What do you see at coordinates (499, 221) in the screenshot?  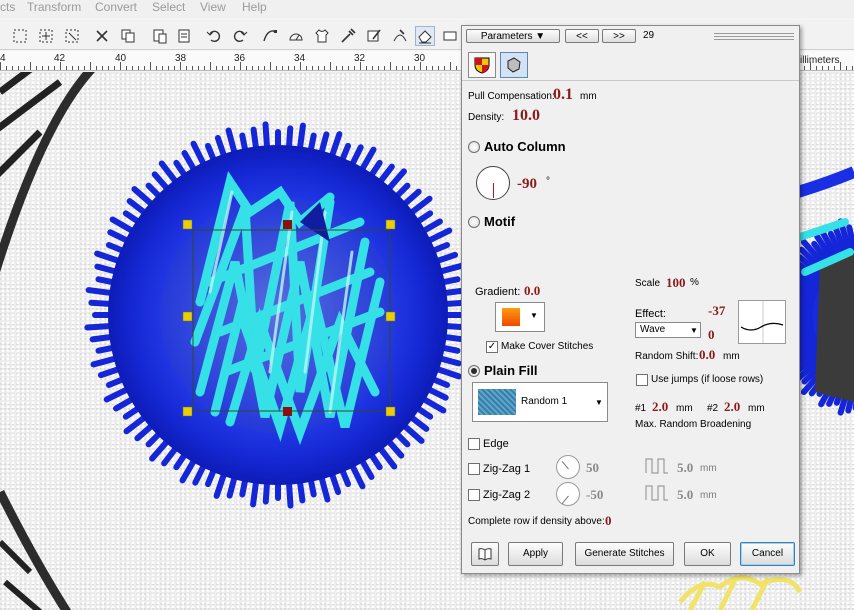 I see `motif-label: Motif` at bounding box center [499, 221].